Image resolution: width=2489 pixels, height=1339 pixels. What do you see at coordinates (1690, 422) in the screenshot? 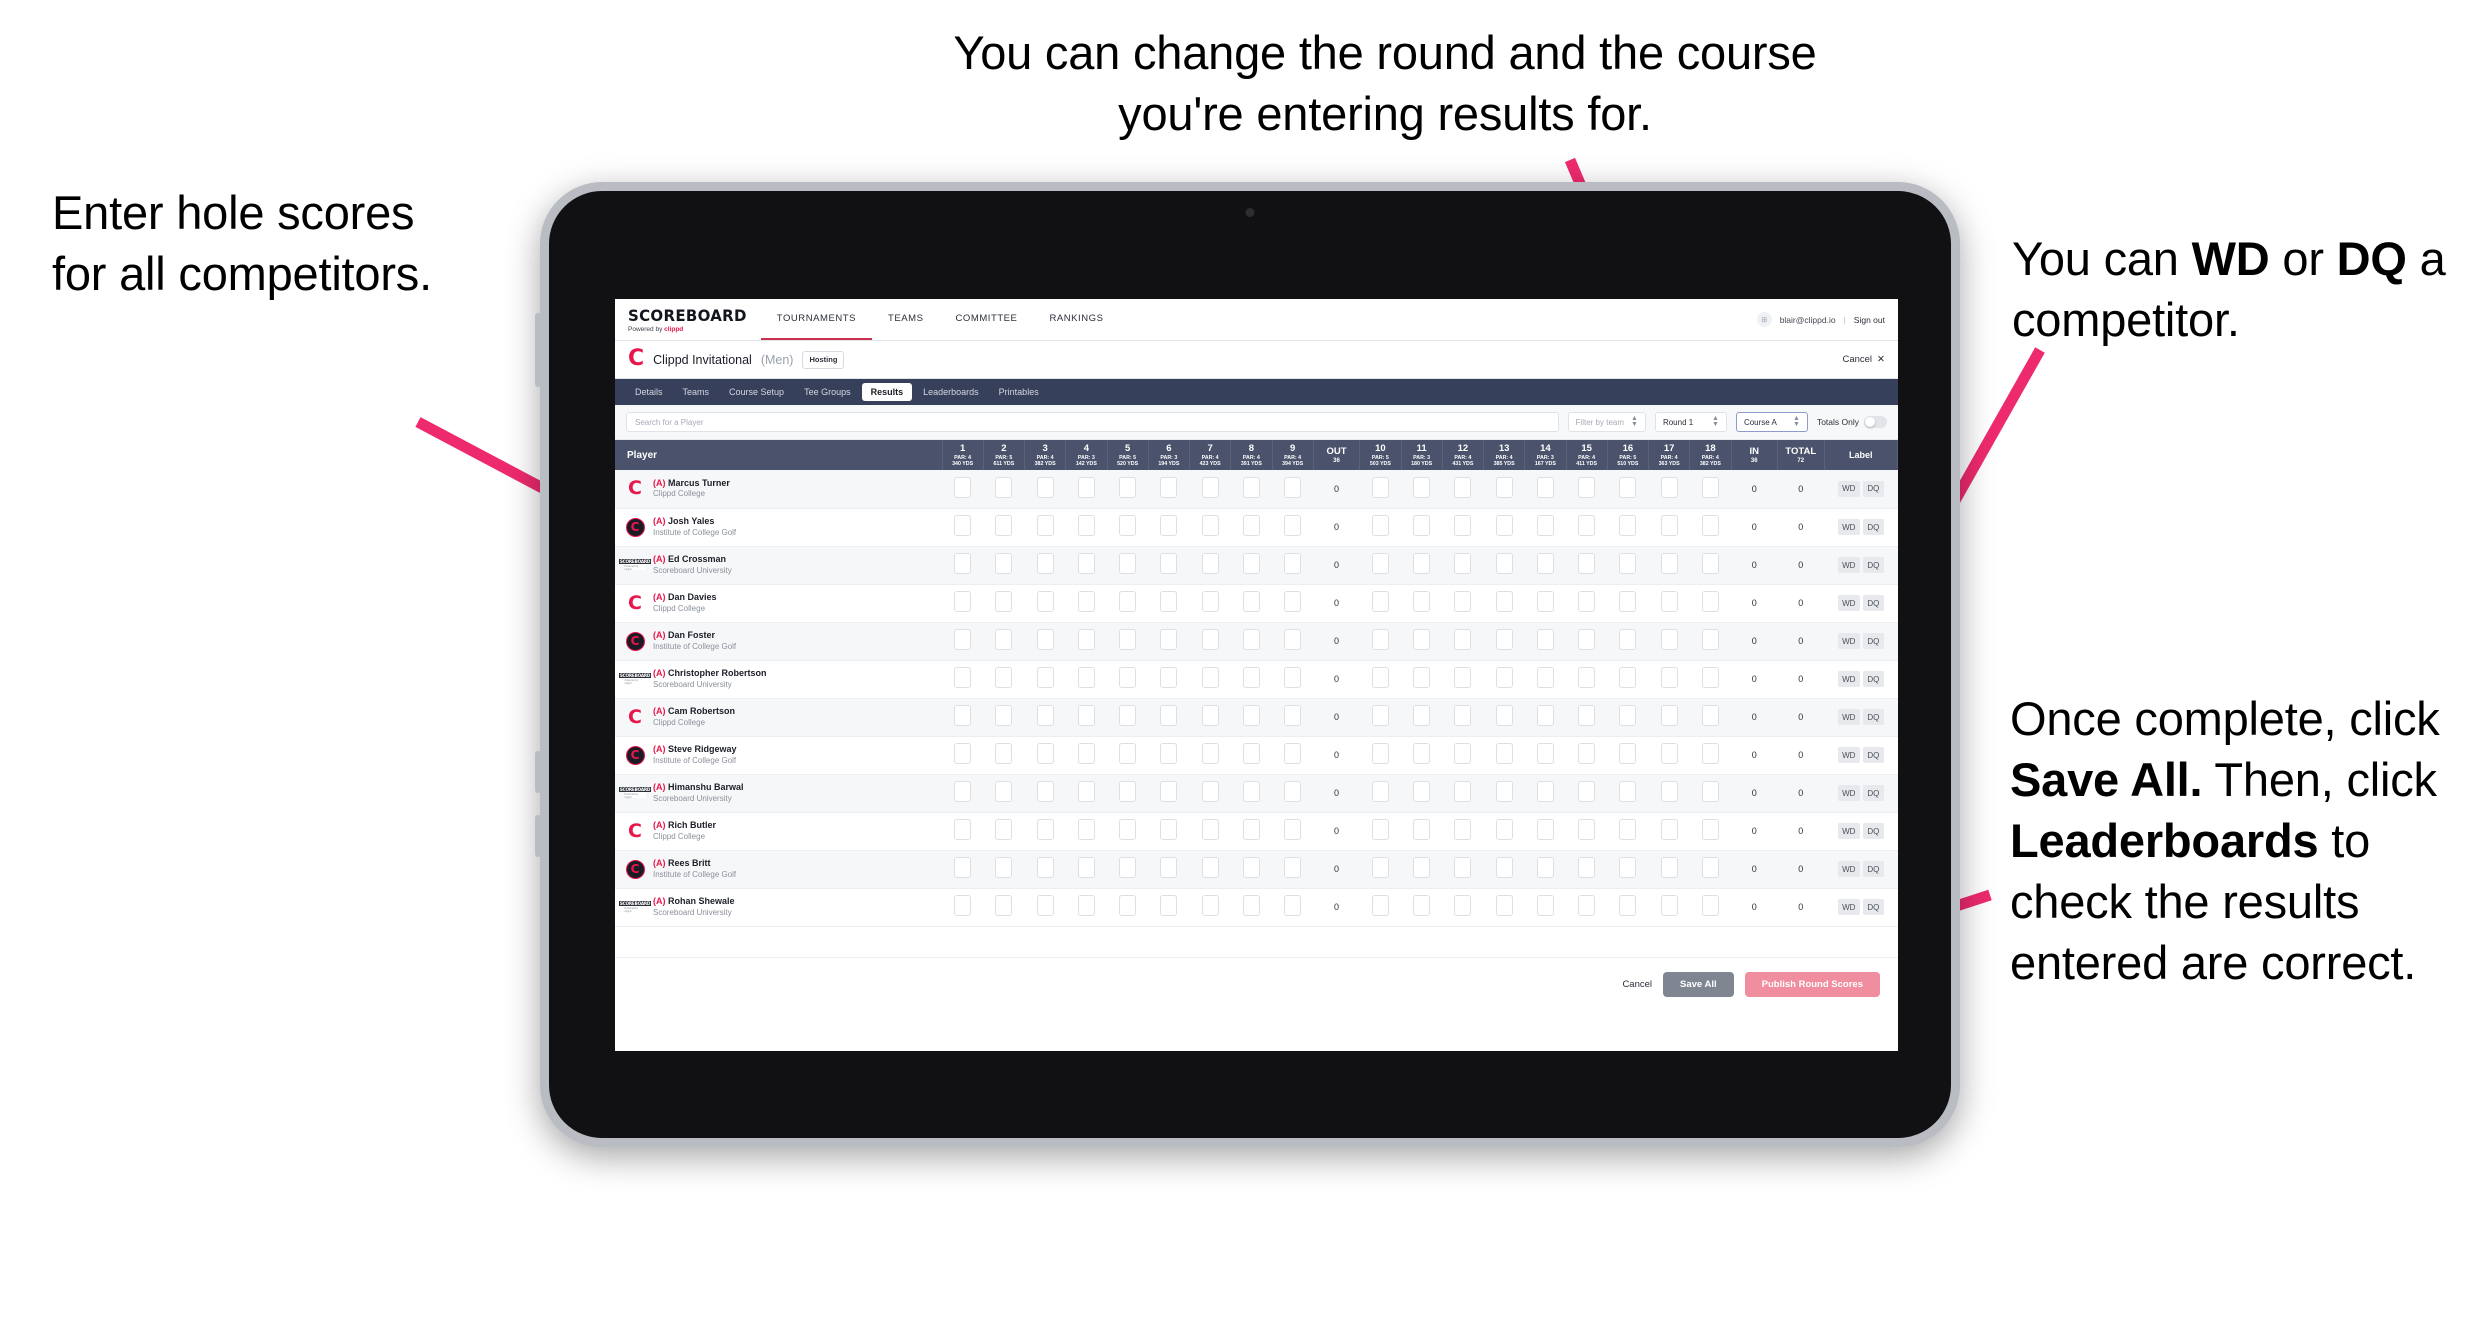
I see `round-select: Round 1 ▲ ▼` at bounding box center [1690, 422].